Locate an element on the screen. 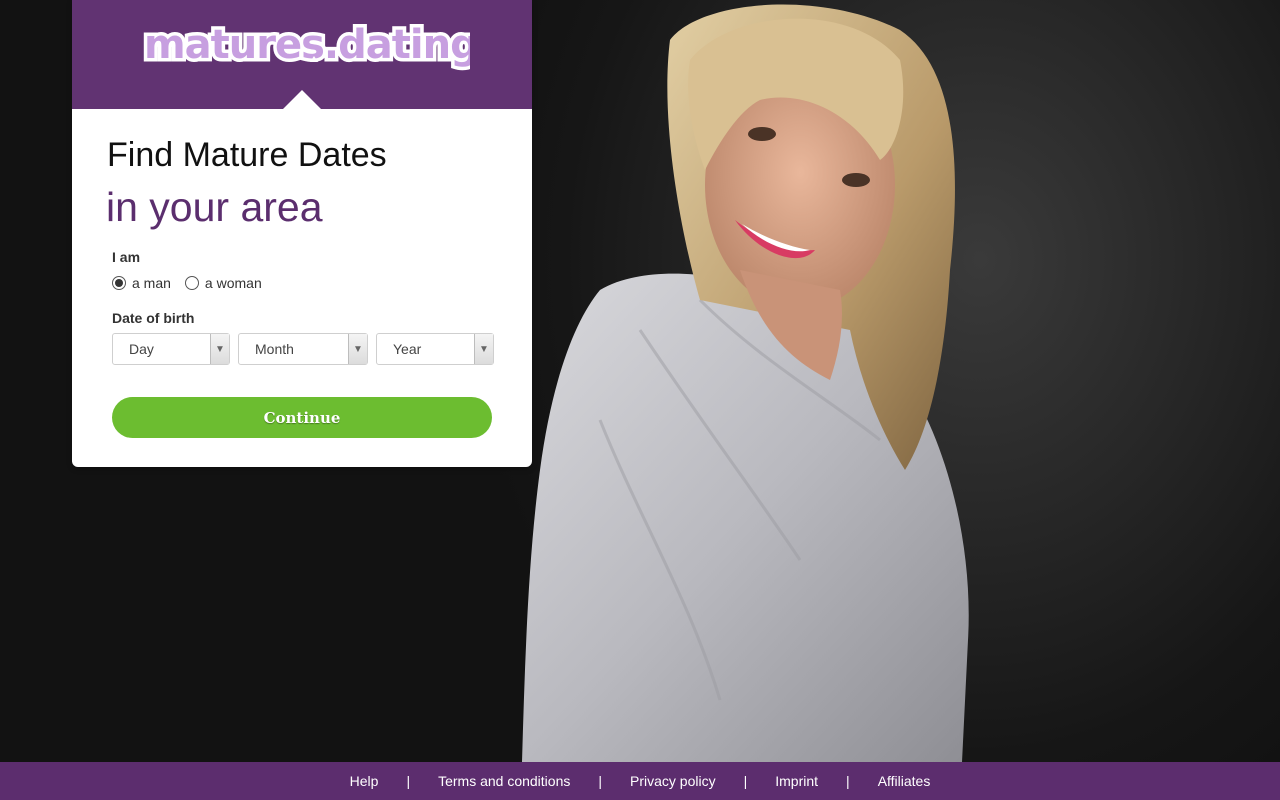  heading-title: Find Mature Dates is located at coordinates (247, 155).